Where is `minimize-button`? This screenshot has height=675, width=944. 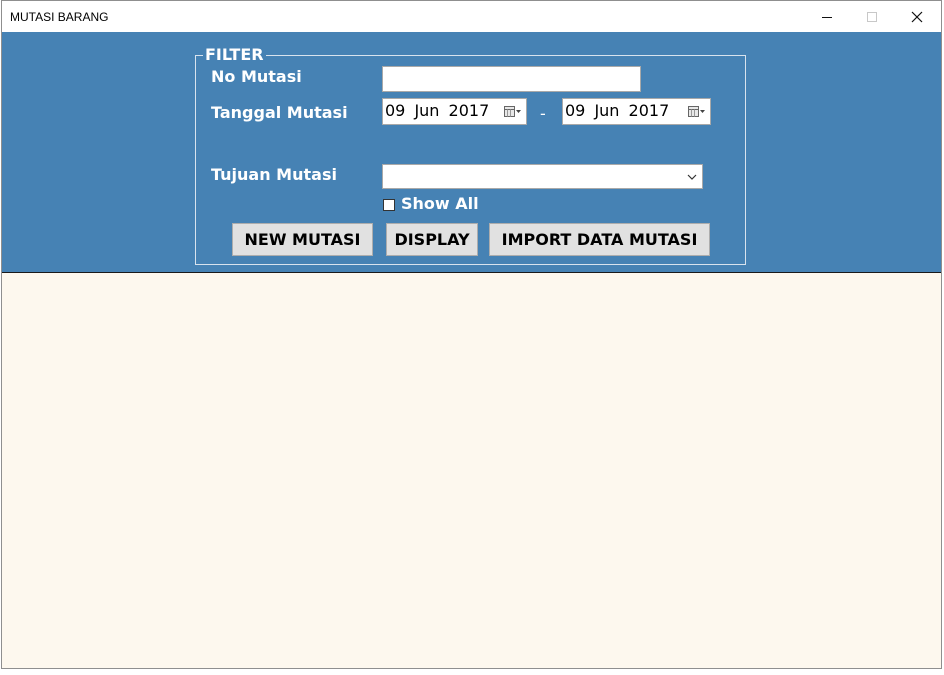 minimize-button is located at coordinates (826, 16).